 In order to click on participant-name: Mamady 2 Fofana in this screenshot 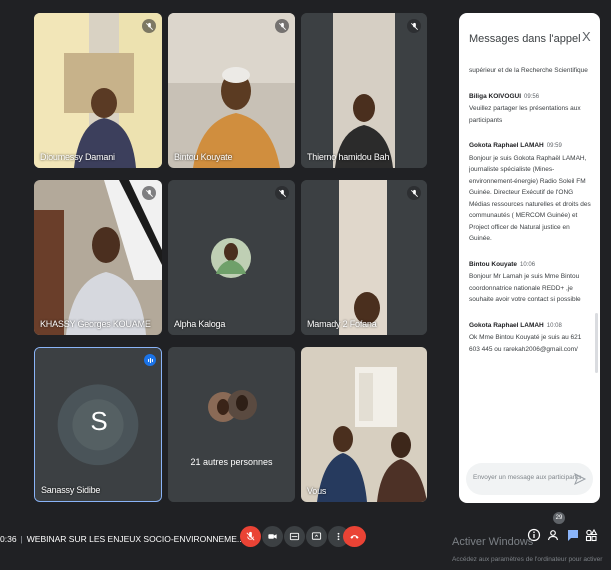, I will do `click(342, 324)`.